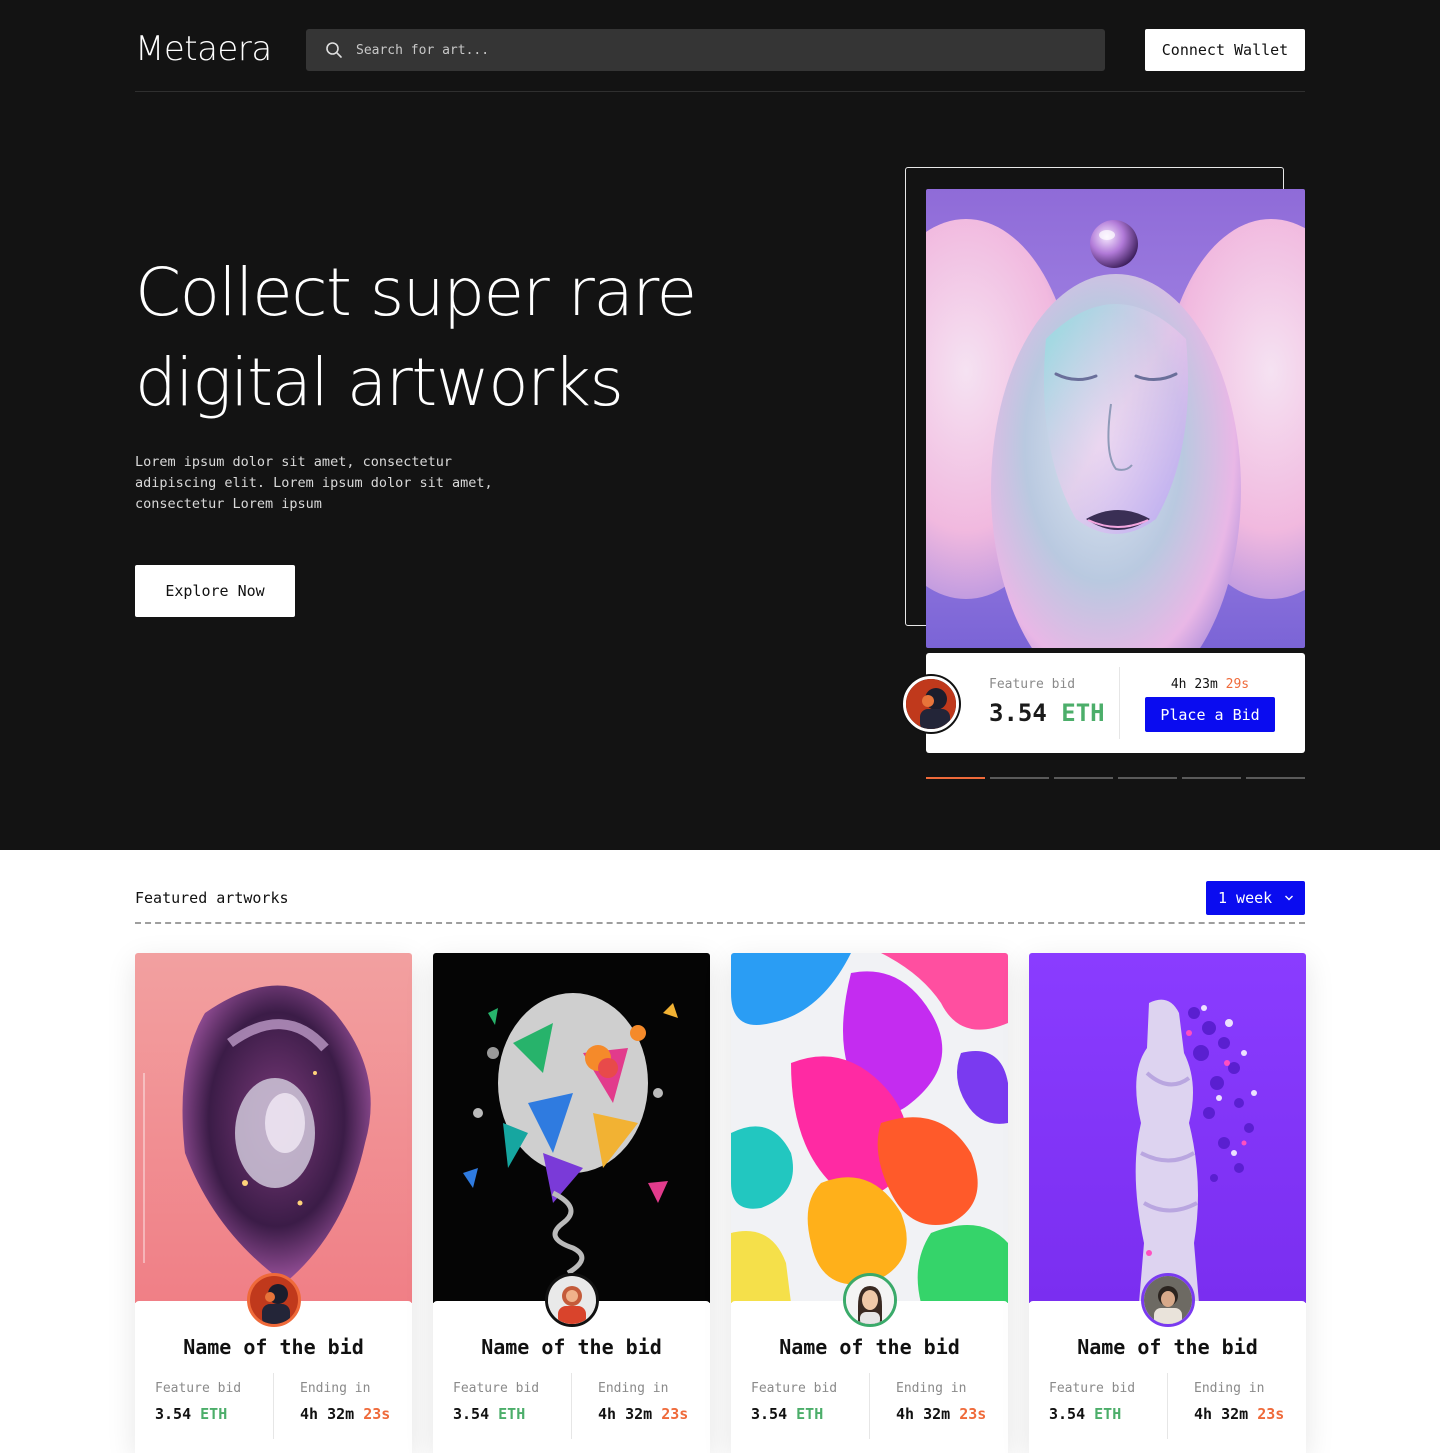 Image resolution: width=1440 pixels, height=1453 pixels. Describe the element at coordinates (720, 898) in the screenshot. I see `featured-header: Featured artworks 1 week` at that location.